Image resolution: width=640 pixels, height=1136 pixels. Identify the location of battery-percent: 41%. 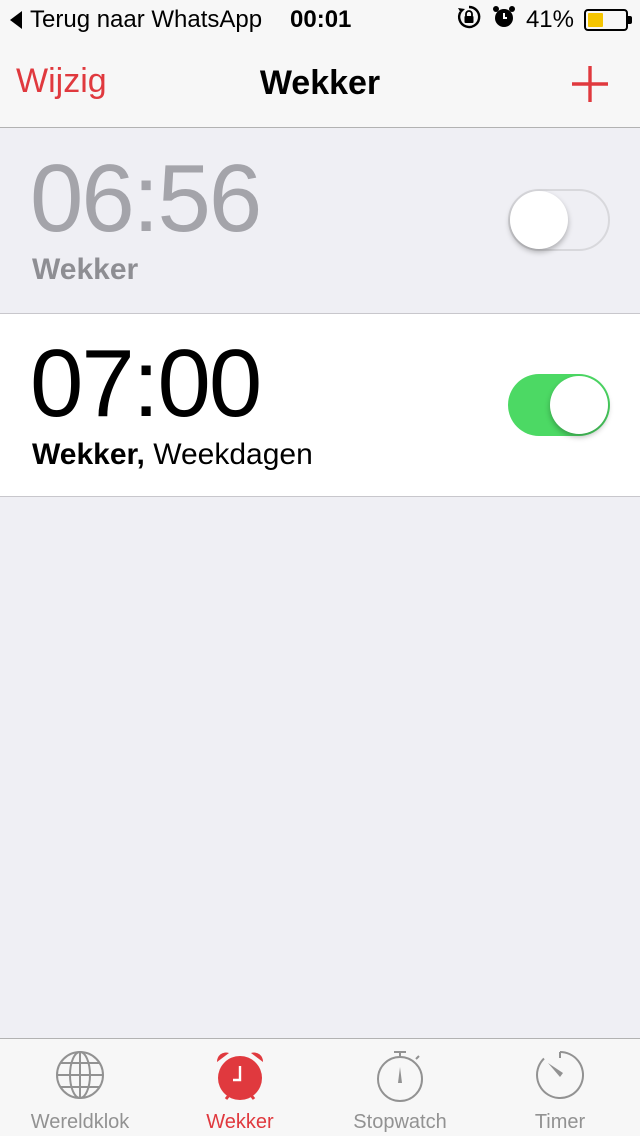
(549, 19).